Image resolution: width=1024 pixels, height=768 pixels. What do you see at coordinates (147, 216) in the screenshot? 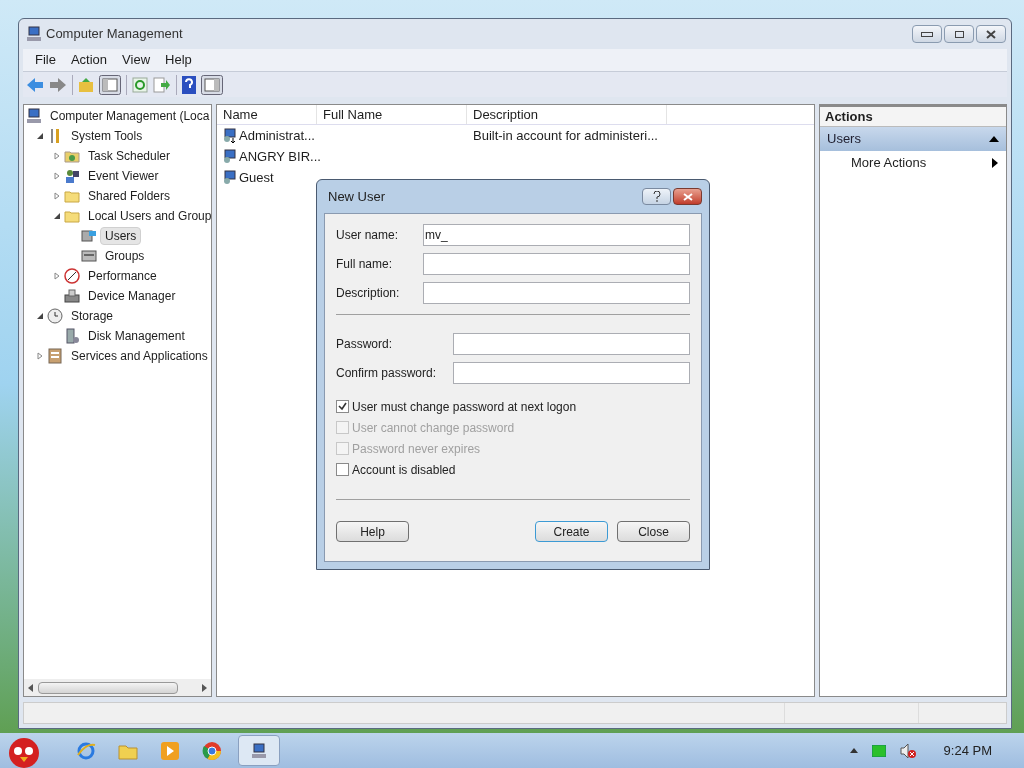
I see `tree-item: Local Users and Group` at bounding box center [147, 216].